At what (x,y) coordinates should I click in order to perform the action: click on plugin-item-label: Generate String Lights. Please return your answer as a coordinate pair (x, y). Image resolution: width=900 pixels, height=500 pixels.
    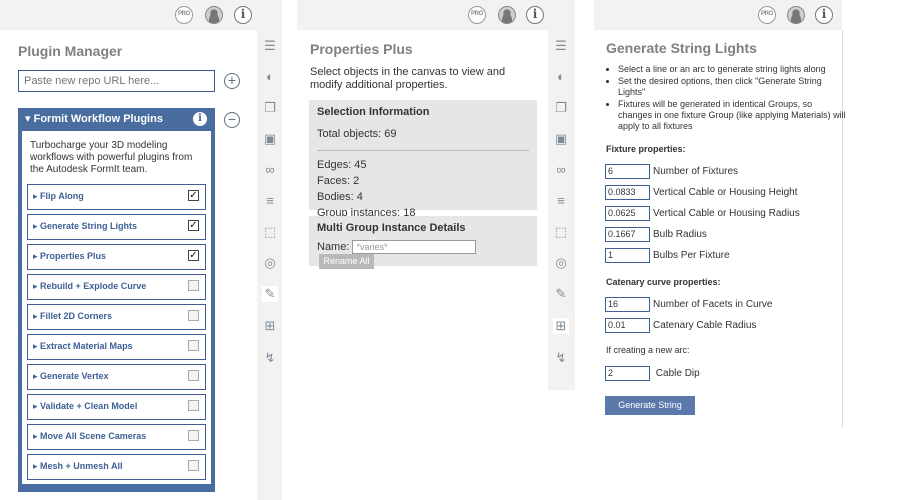
    Looking at the image, I should click on (89, 226).